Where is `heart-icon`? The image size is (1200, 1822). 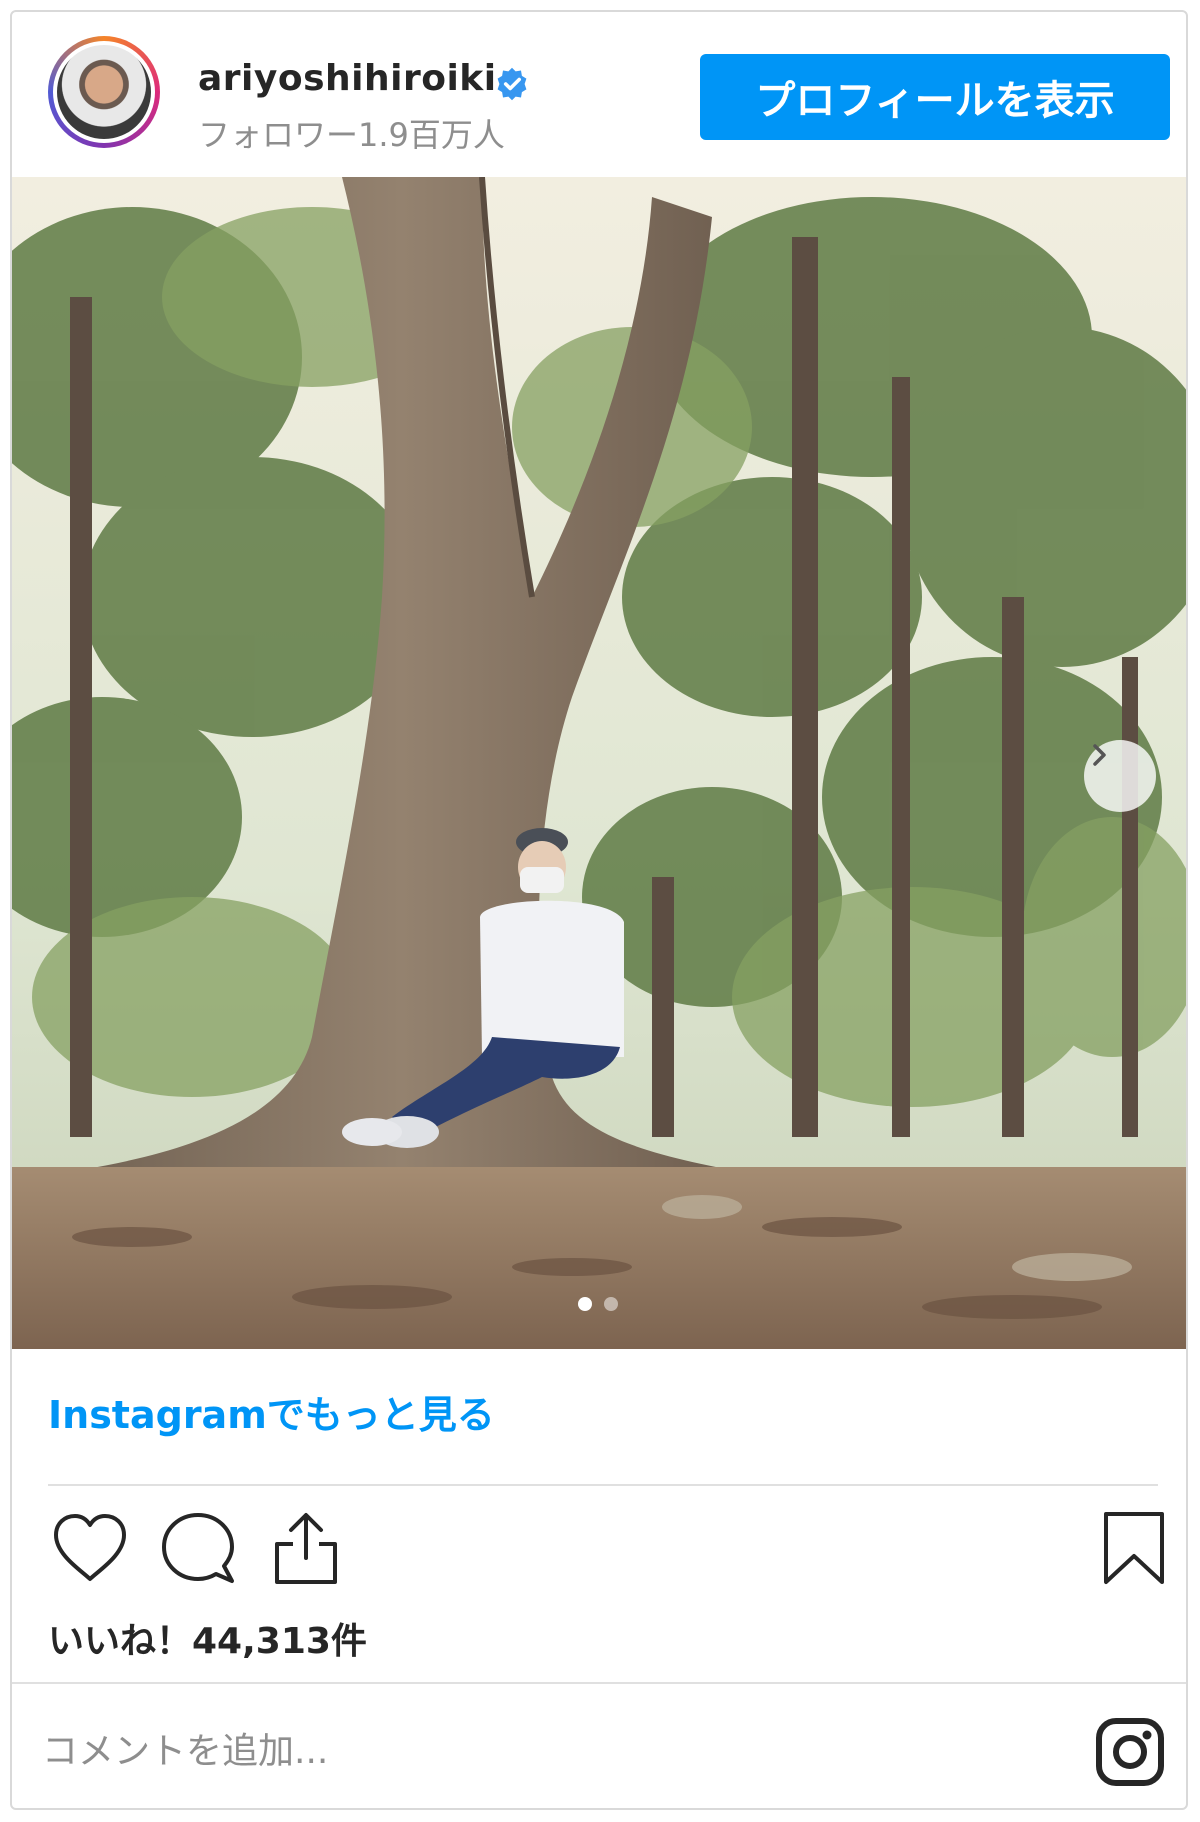
heart-icon is located at coordinates (90, 1547).